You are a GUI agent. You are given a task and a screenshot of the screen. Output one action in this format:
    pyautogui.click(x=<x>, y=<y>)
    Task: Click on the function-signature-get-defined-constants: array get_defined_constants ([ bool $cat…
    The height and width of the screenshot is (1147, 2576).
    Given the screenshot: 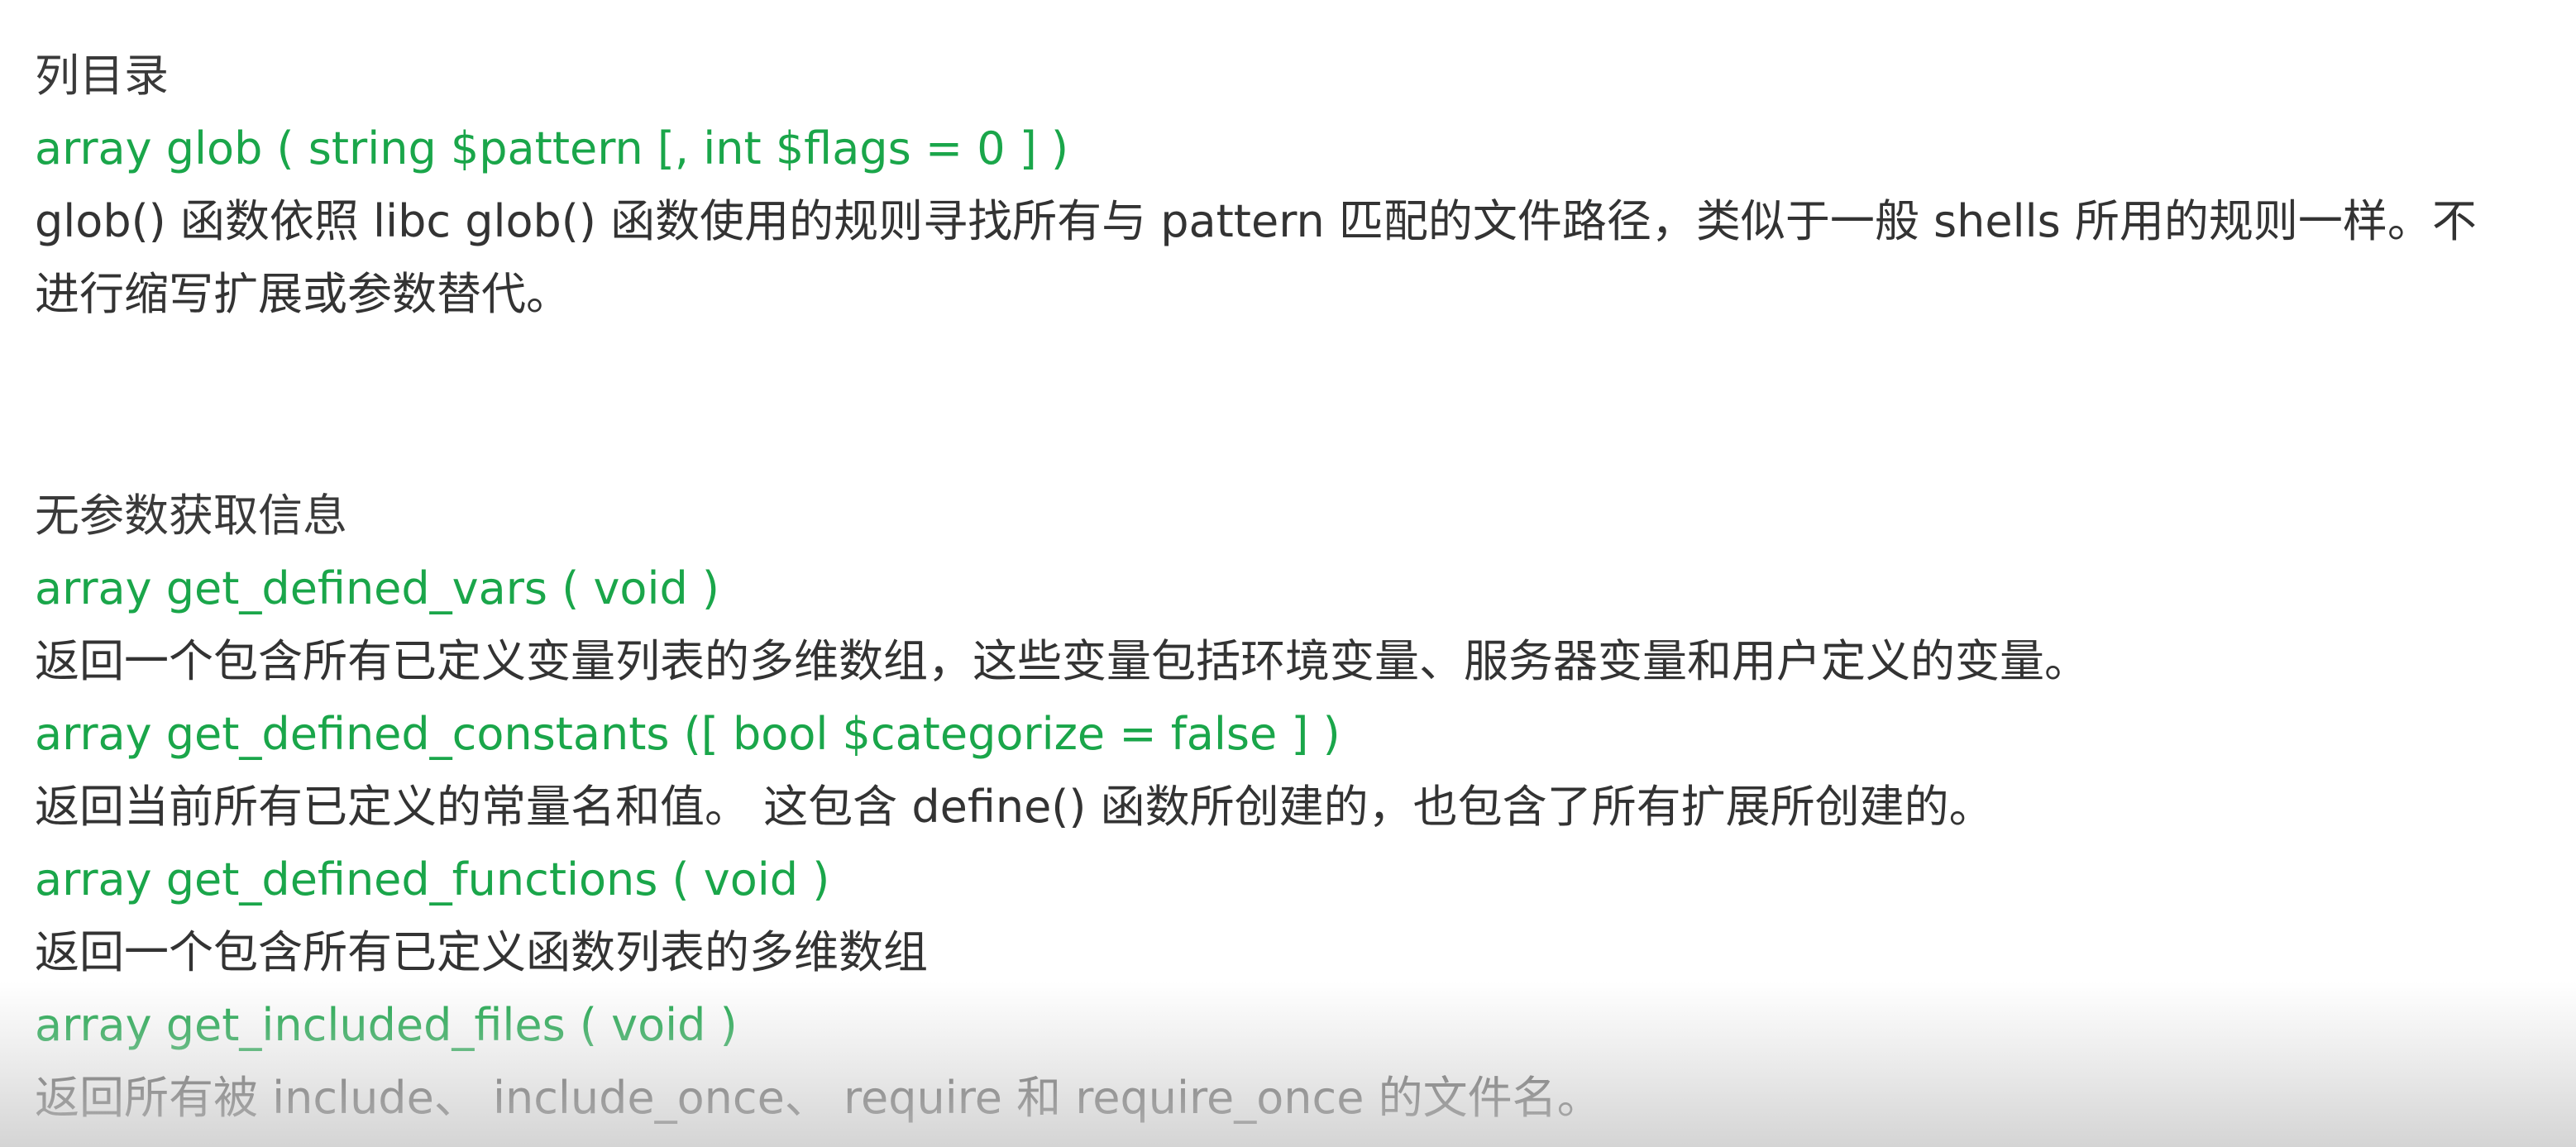 What is the action you would take?
    pyautogui.click(x=688, y=734)
    